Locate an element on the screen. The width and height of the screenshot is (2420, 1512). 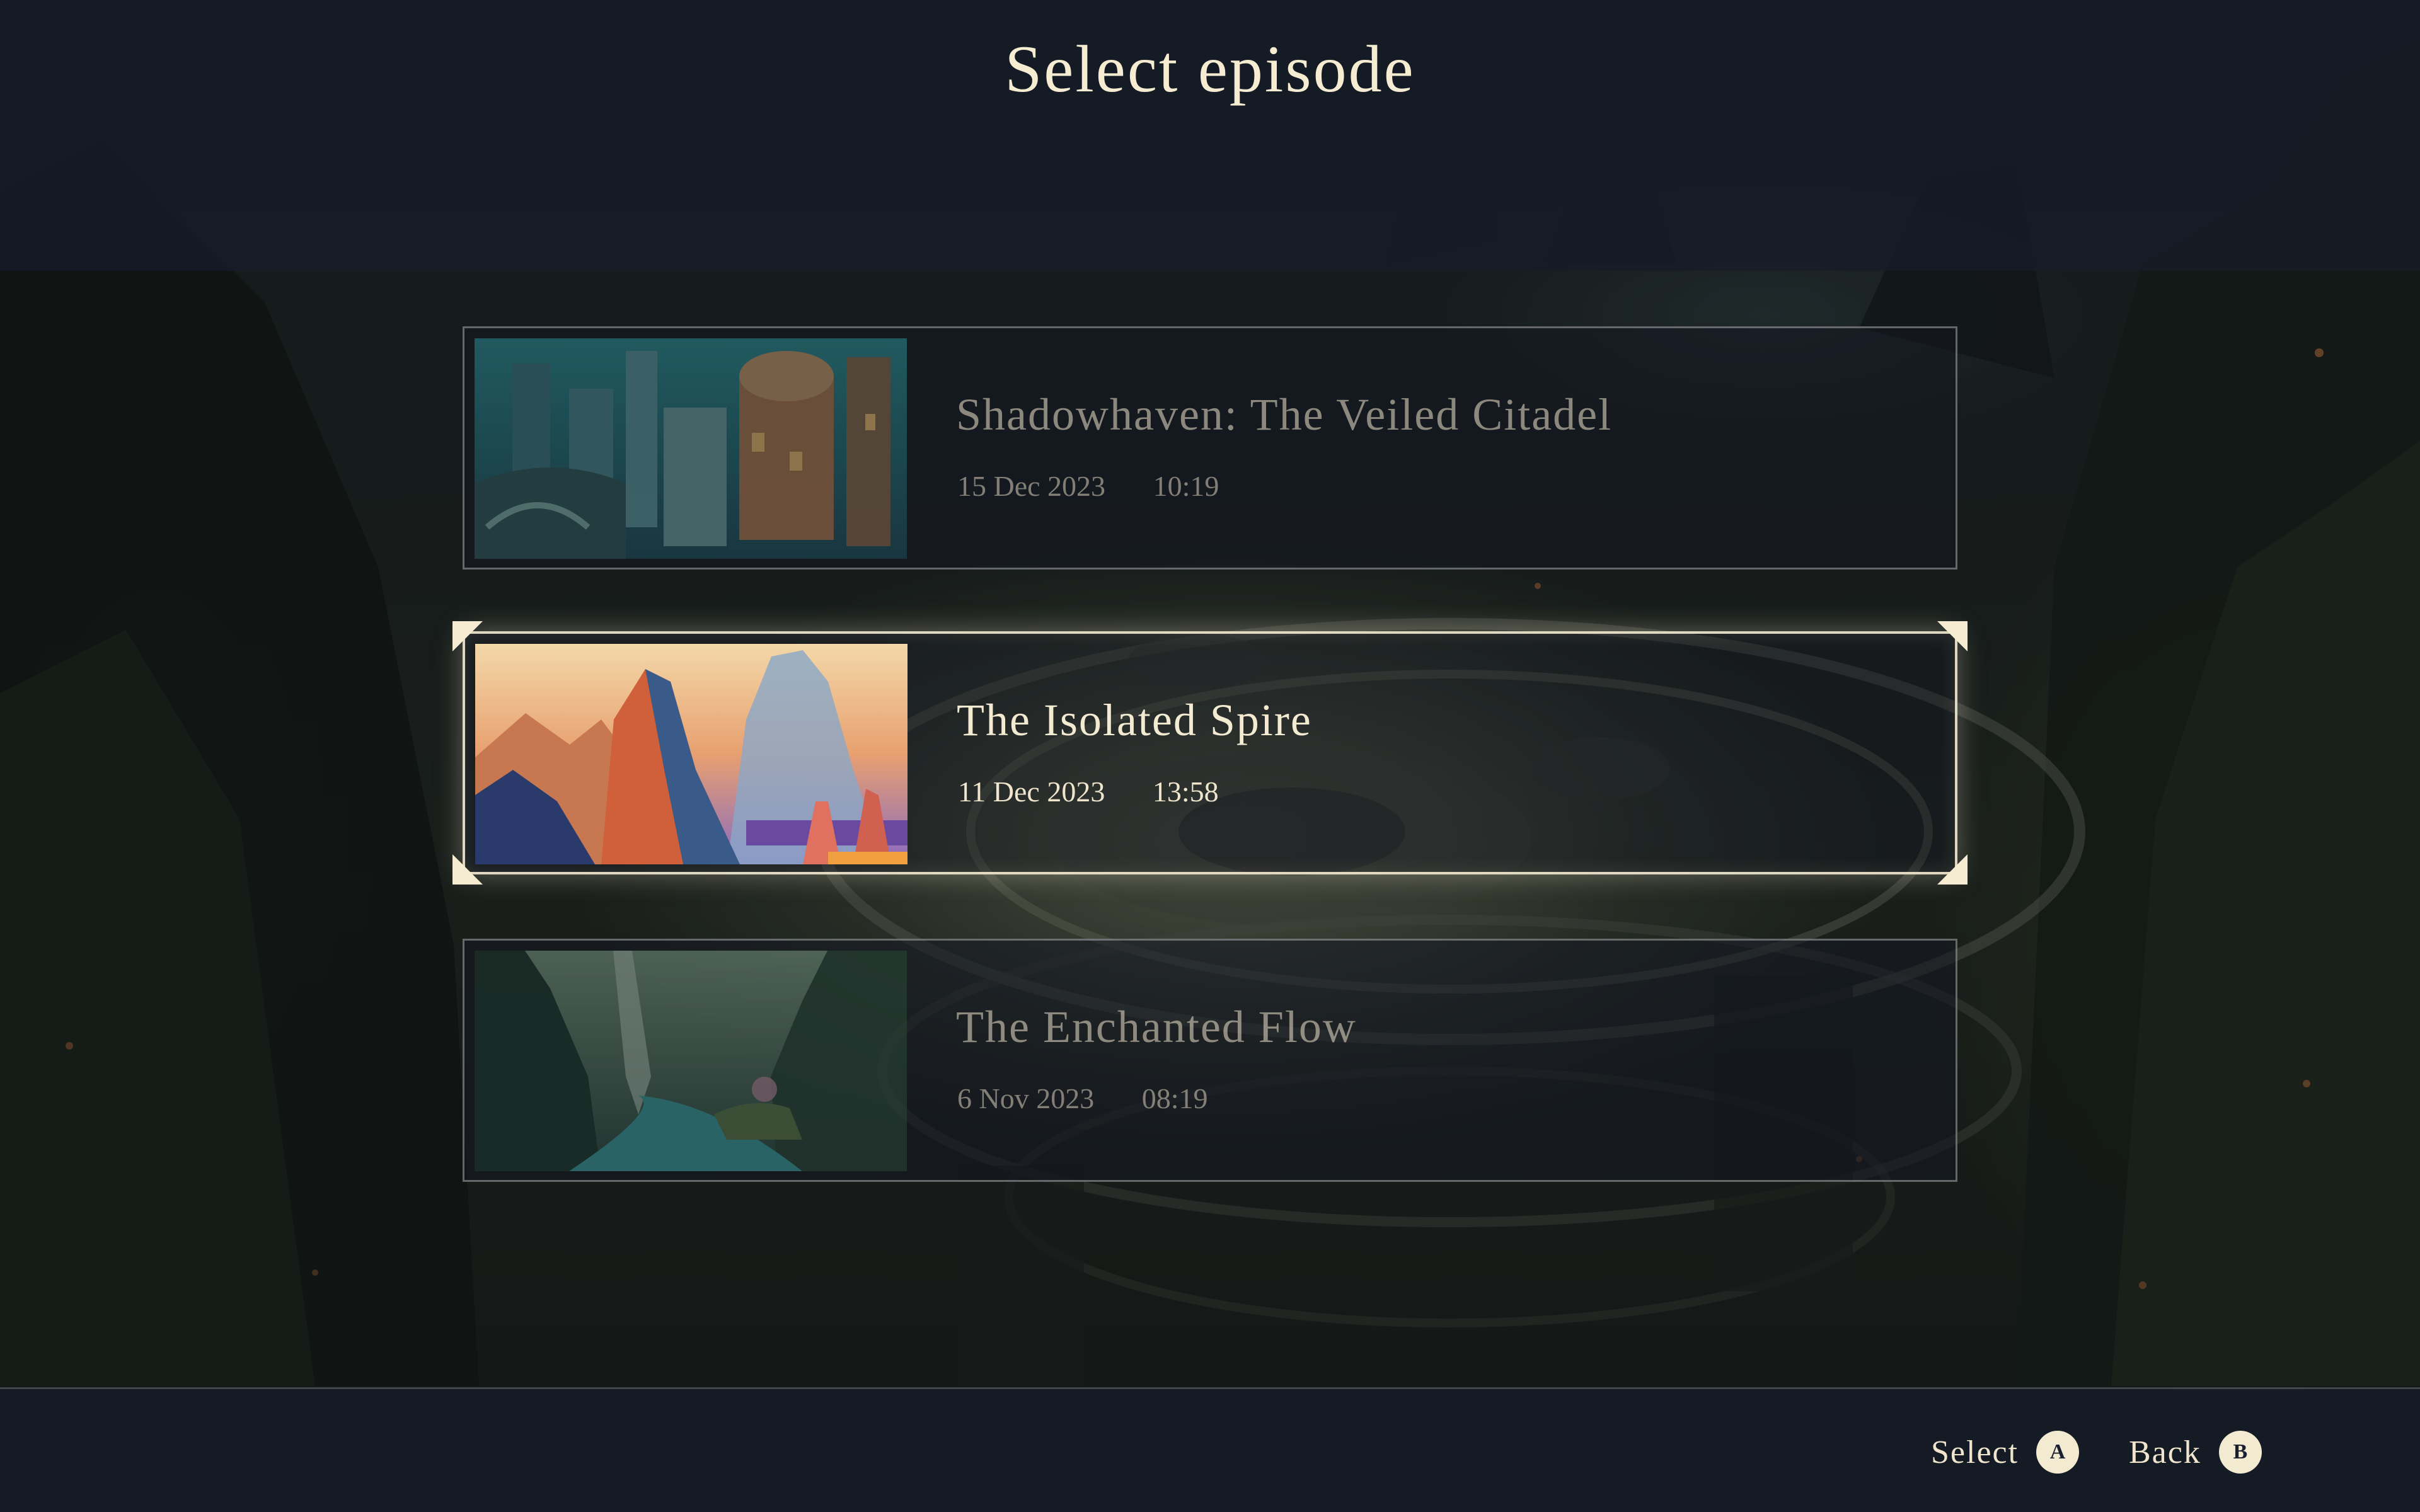
episode-title: The Enchanted Flow is located at coordinates (1156, 1027).